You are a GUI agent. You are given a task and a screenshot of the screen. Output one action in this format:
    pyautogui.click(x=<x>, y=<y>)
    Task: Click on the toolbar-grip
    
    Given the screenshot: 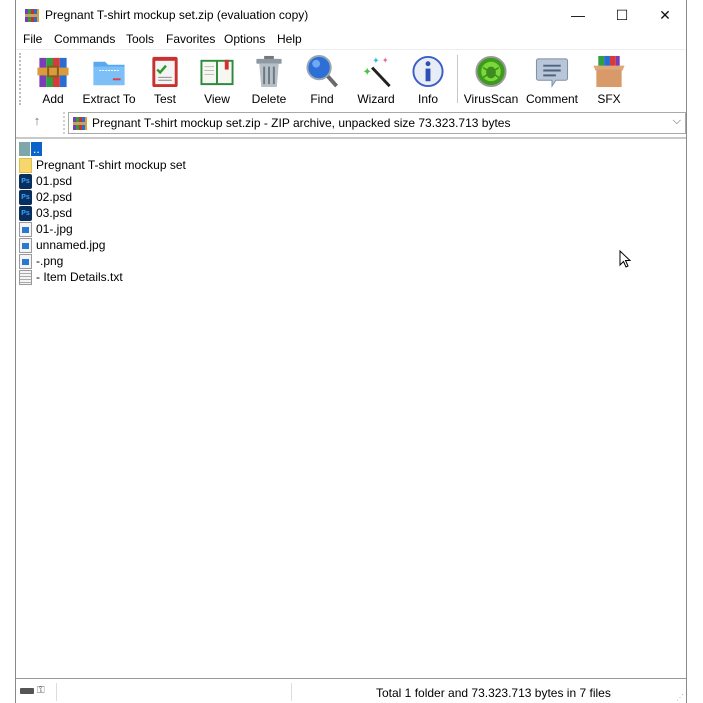 What is the action you would take?
    pyautogui.click(x=20, y=79)
    